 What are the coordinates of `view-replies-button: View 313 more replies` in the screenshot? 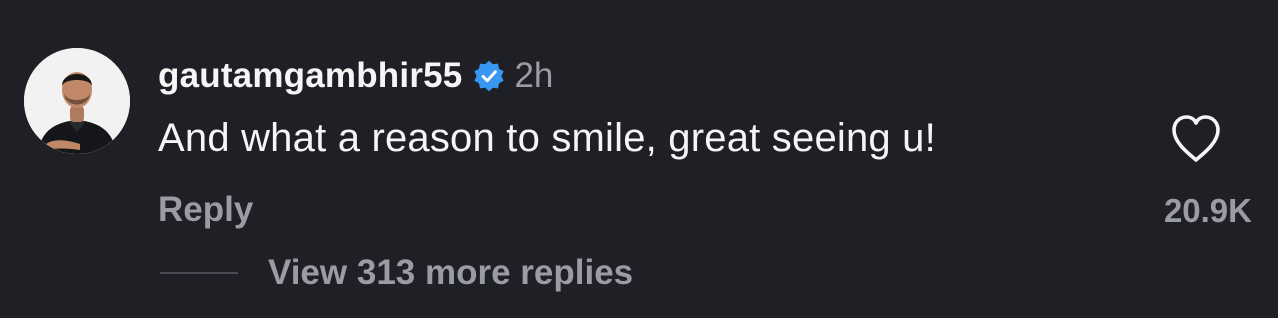 It's located at (396, 273).